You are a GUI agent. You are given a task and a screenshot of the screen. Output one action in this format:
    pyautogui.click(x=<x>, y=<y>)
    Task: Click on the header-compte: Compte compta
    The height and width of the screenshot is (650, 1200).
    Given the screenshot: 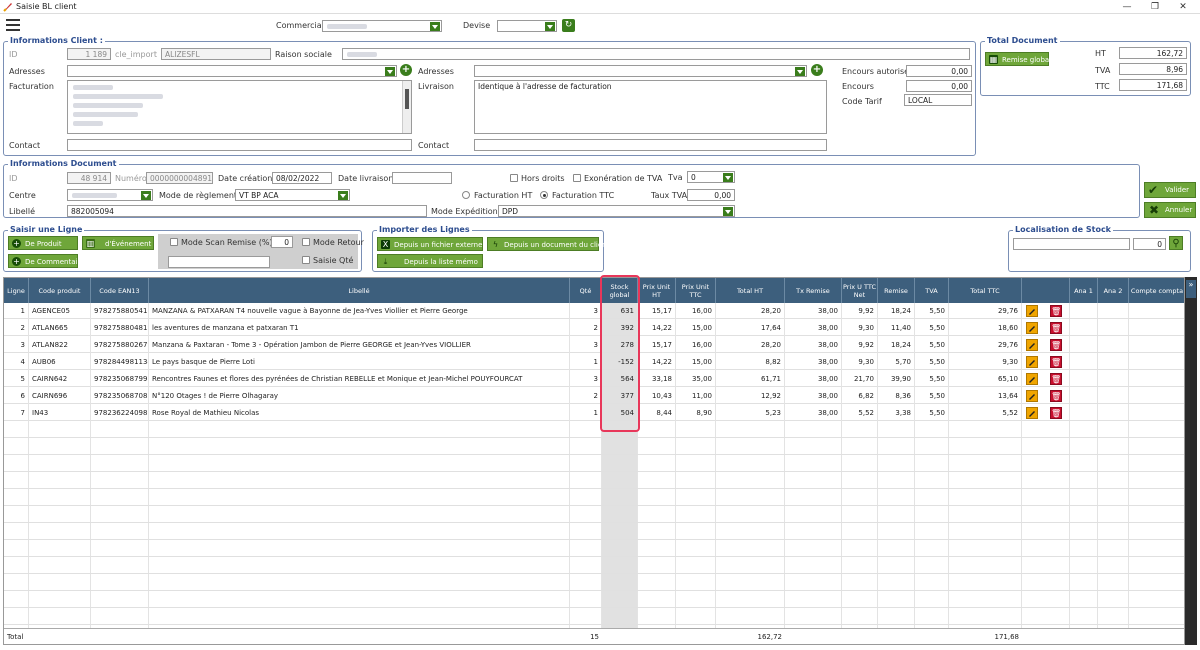 What is the action you would take?
    pyautogui.click(x=1156, y=290)
    